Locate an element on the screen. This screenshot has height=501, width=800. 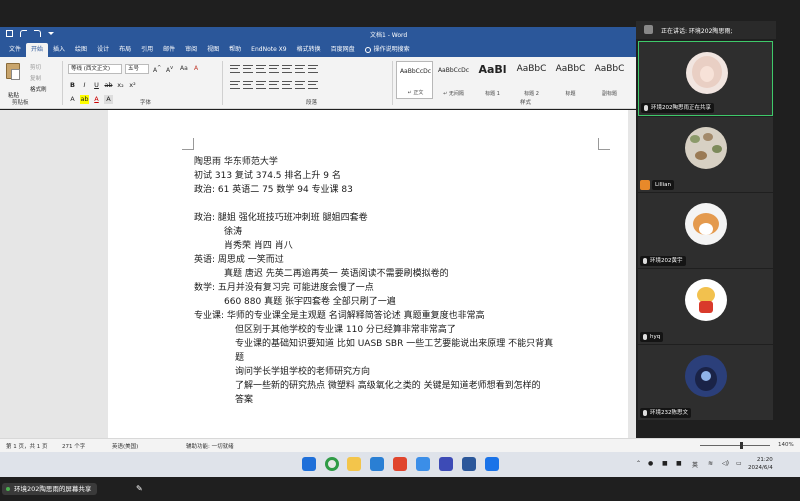
tab-baidu-netdisk: 百度网盘 is located at coordinates (343, 50).